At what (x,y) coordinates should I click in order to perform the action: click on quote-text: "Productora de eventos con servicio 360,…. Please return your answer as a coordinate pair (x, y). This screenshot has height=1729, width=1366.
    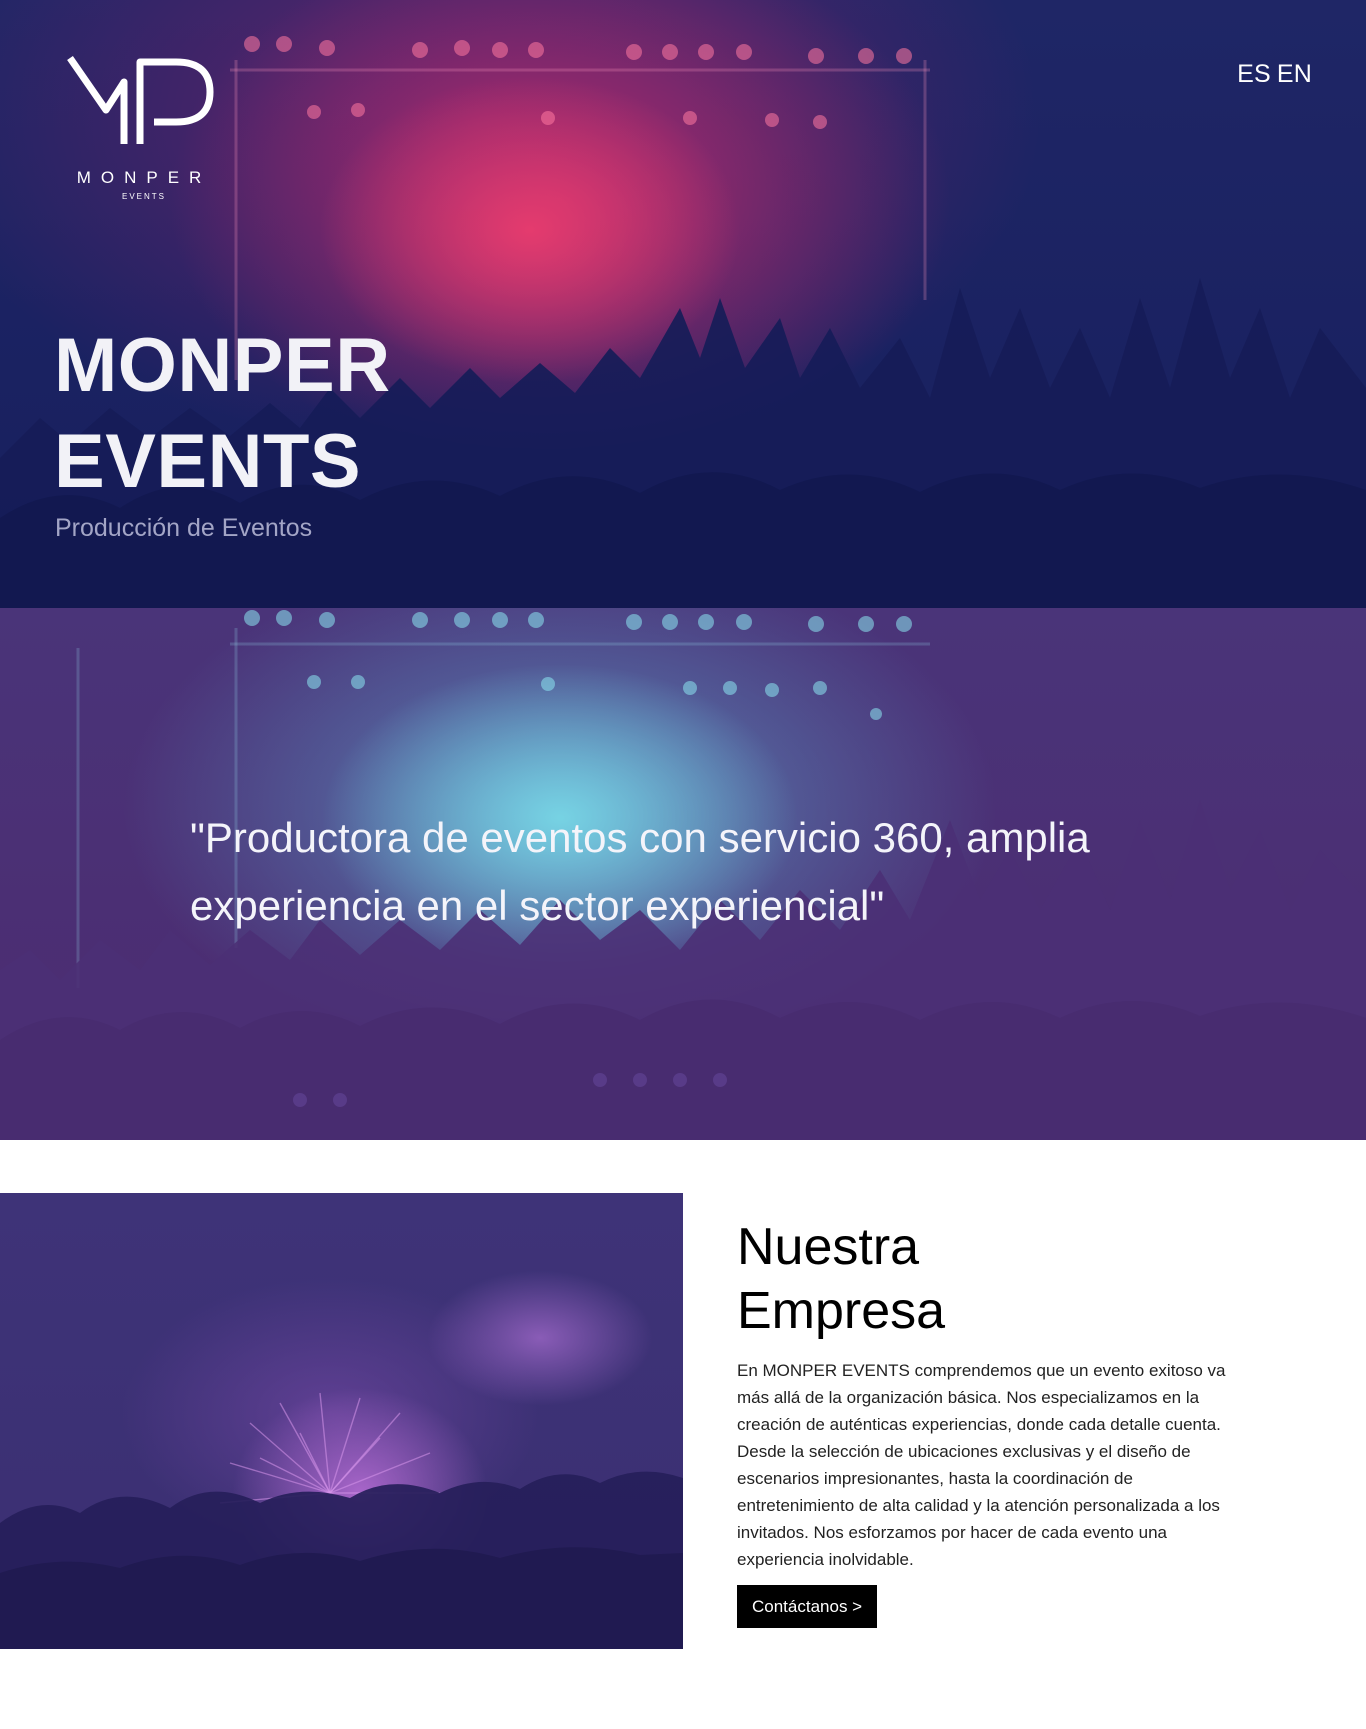
    Looking at the image, I should click on (640, 871).